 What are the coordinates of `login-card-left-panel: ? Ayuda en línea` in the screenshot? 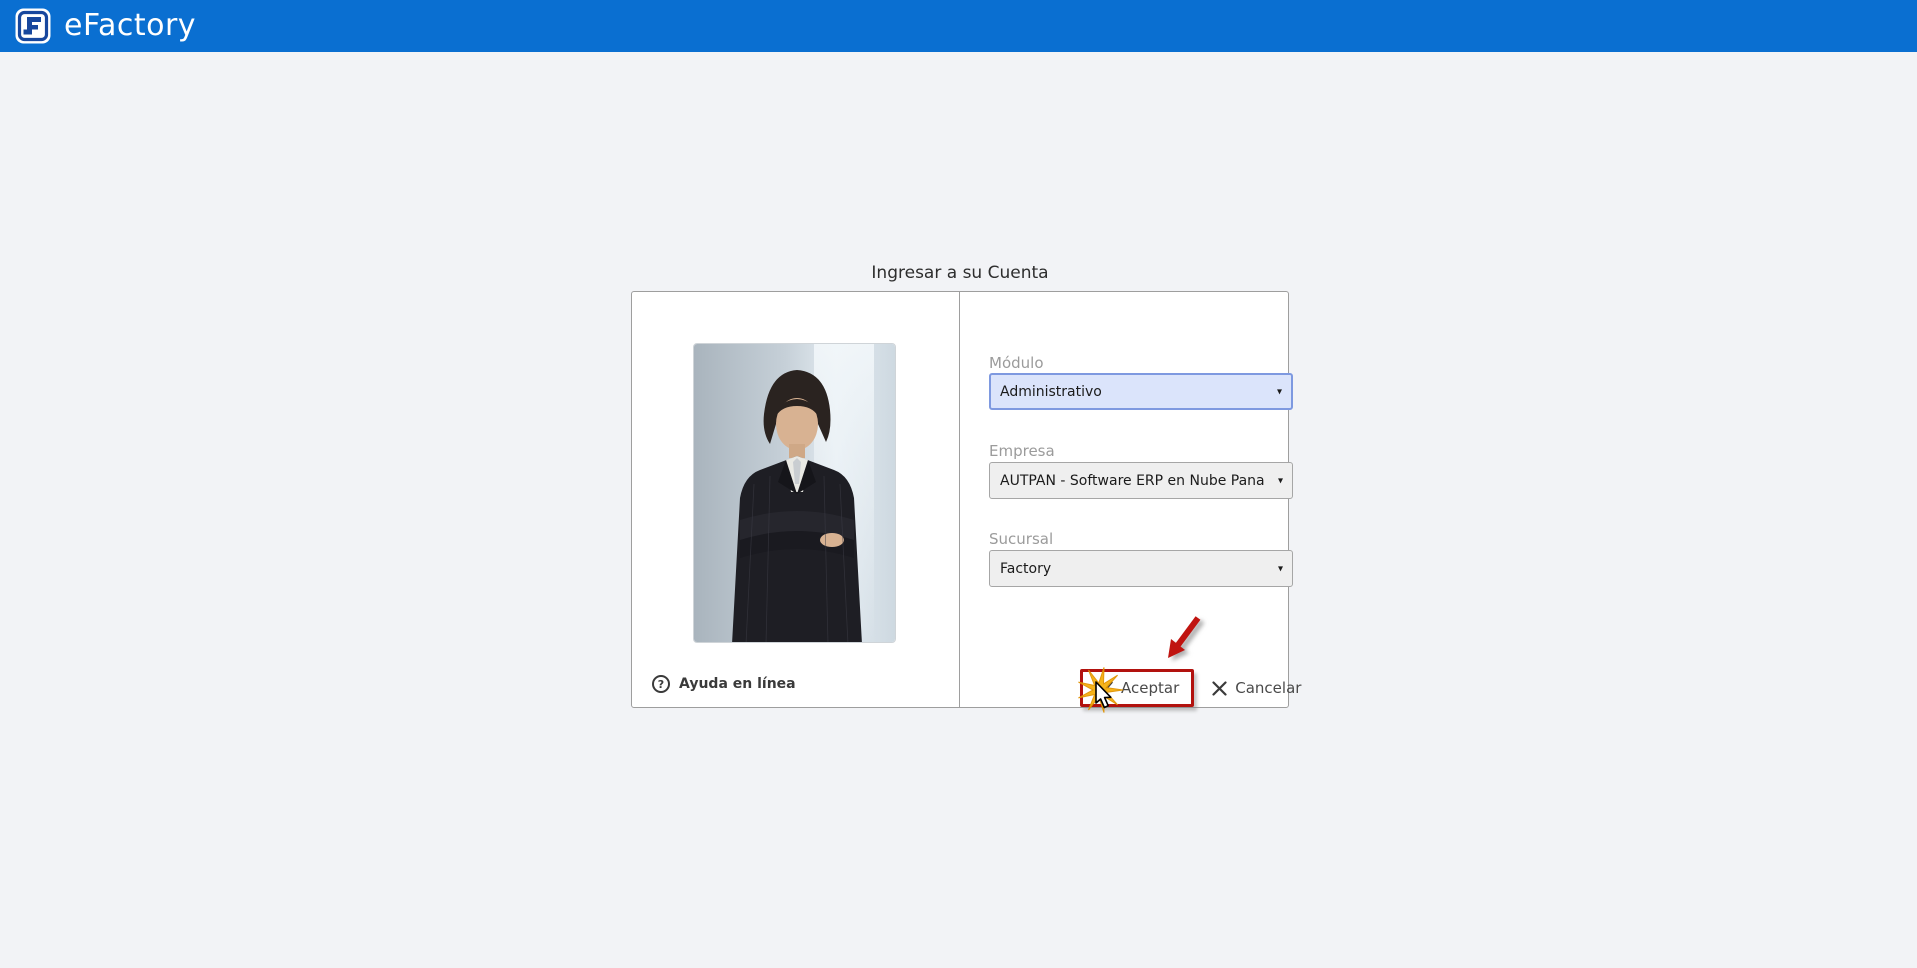 It's located at (796, 499).